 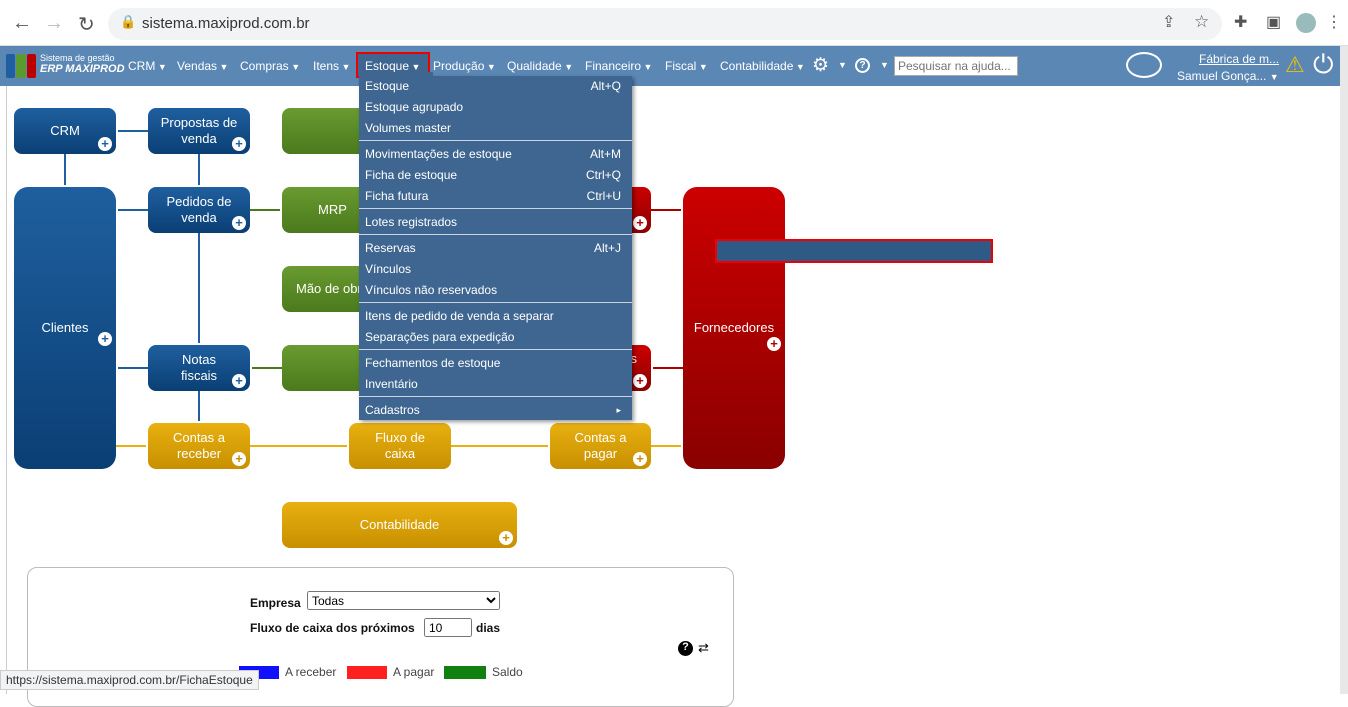 What do you see at coordinates (332, 628) in the screenshot?
I see `fluxo-label: Fluxo de caixa dos próximos` at bounding box center [332, 628].